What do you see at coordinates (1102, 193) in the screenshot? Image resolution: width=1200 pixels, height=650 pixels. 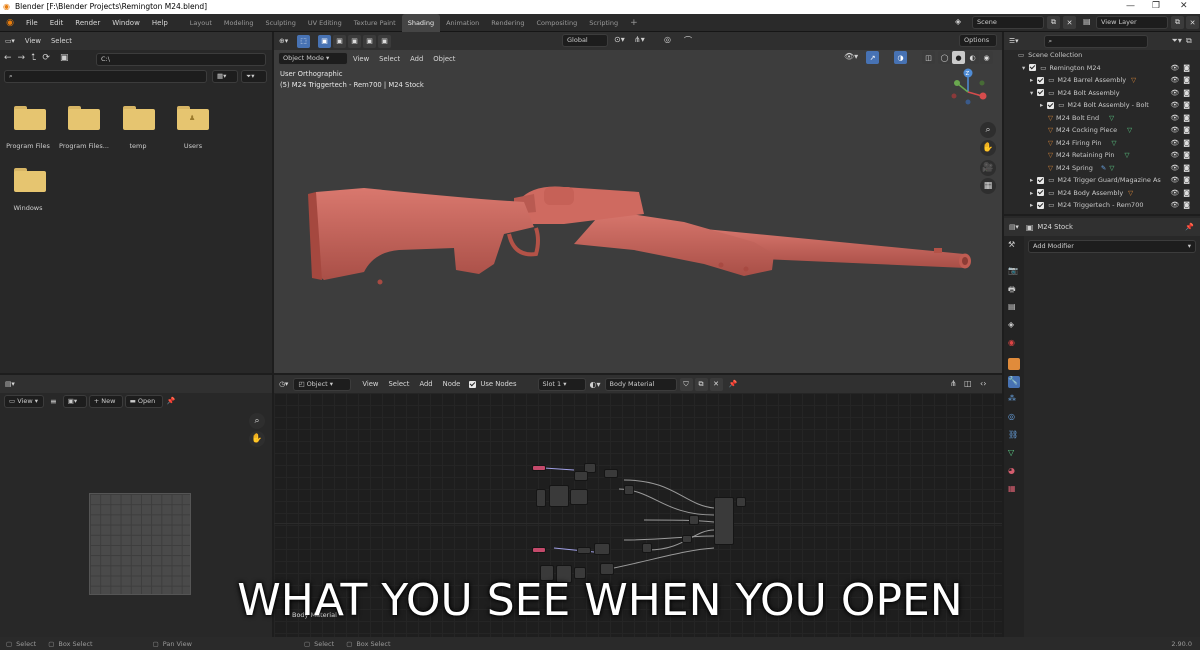 I see `outliner-item: ▸ ▭ M24 Body Assembly ▽ 👁◙` at bounding box center [1102, 193].